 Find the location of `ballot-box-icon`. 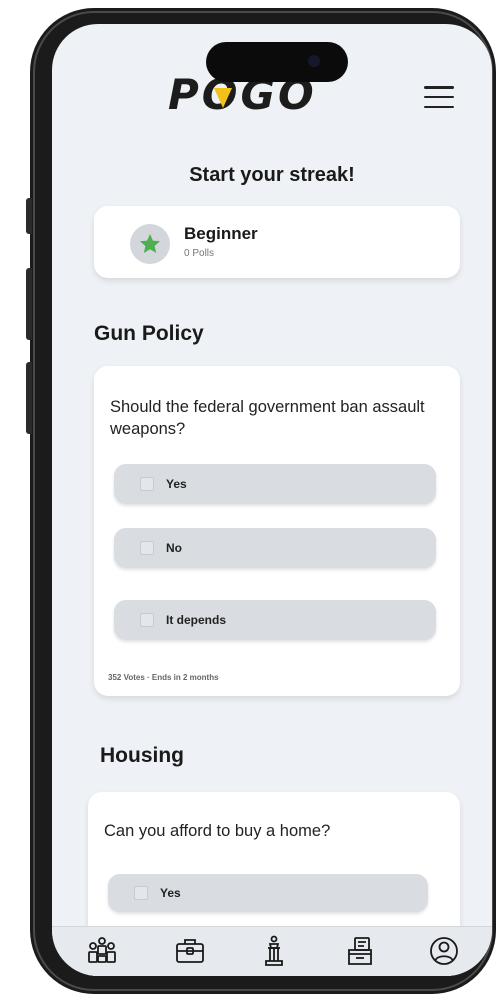

ballot-box-icon is located at coordinates (360, 951).